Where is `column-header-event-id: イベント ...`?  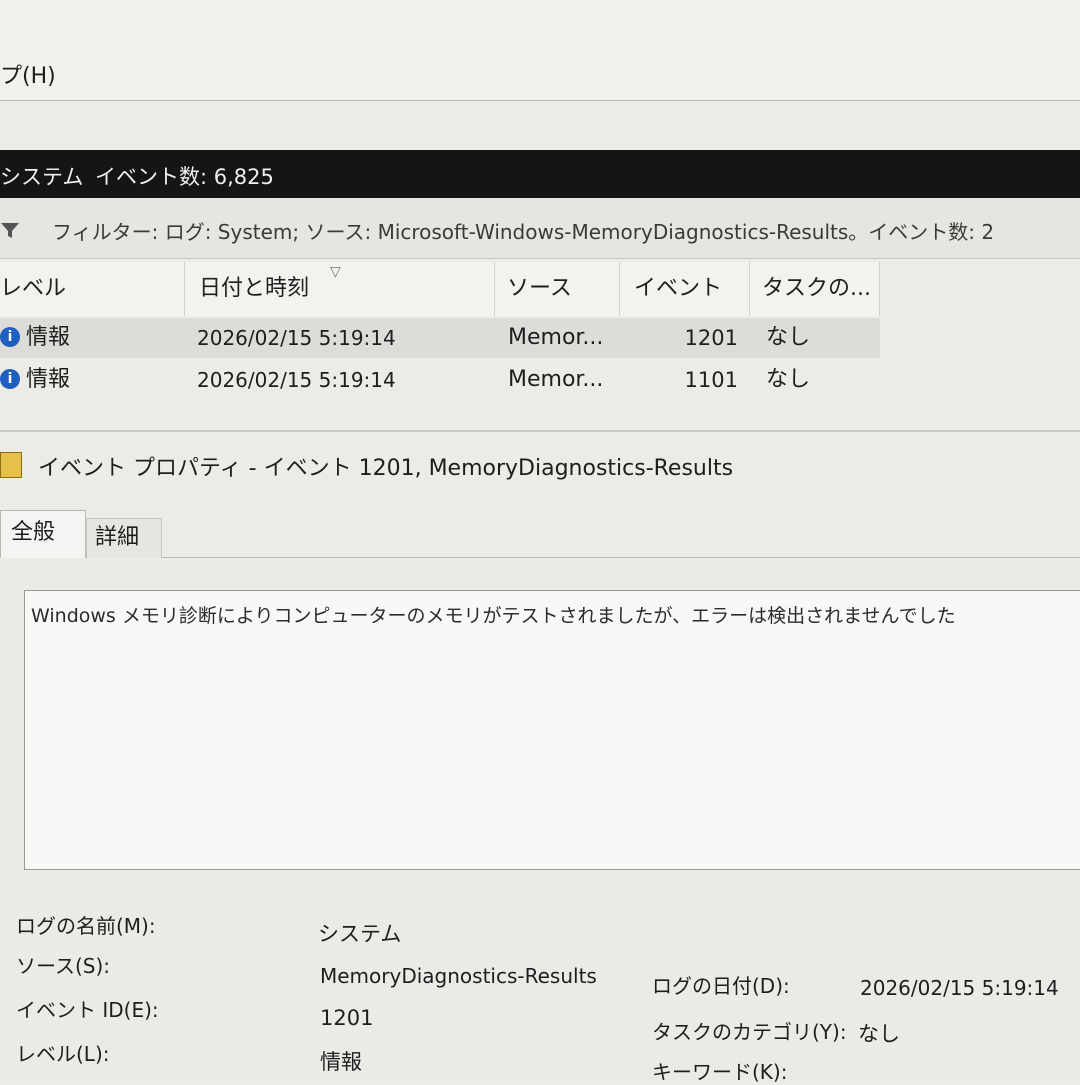
column-header-event-id: イベント ... is located at coordinates (685, 308).